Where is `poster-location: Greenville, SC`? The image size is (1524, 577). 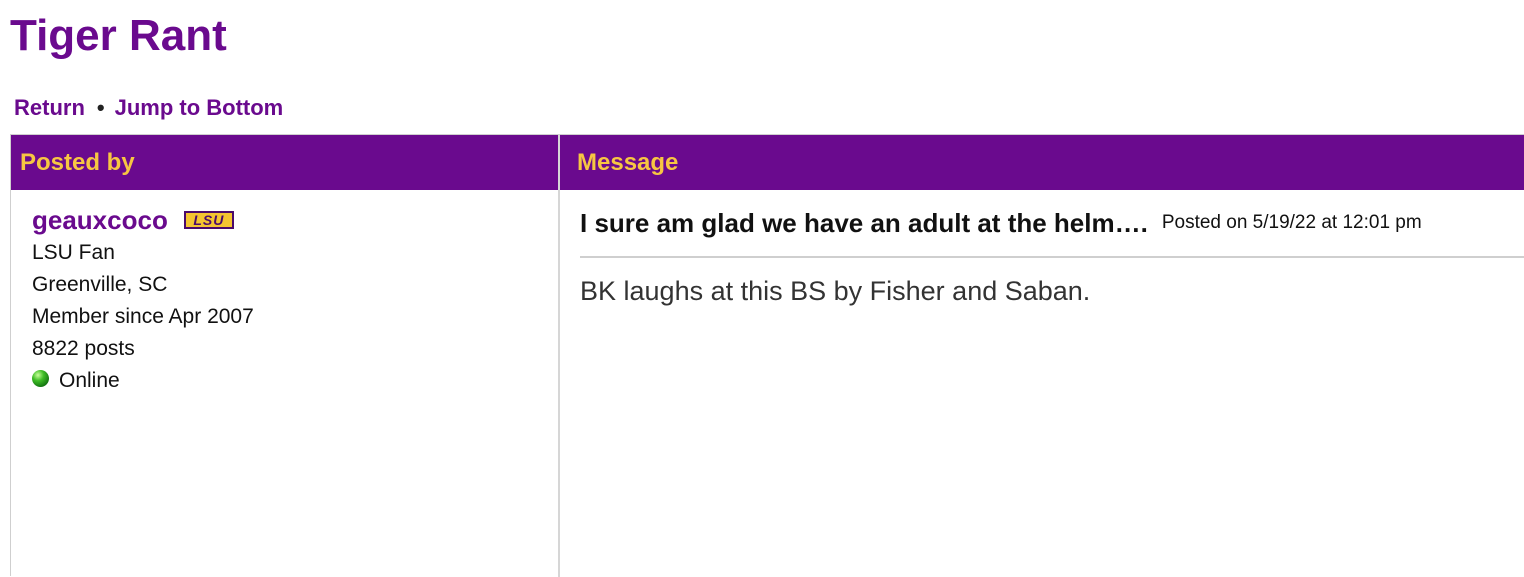
poster-location: Greenville, SC is located at coordinates (100, 284).